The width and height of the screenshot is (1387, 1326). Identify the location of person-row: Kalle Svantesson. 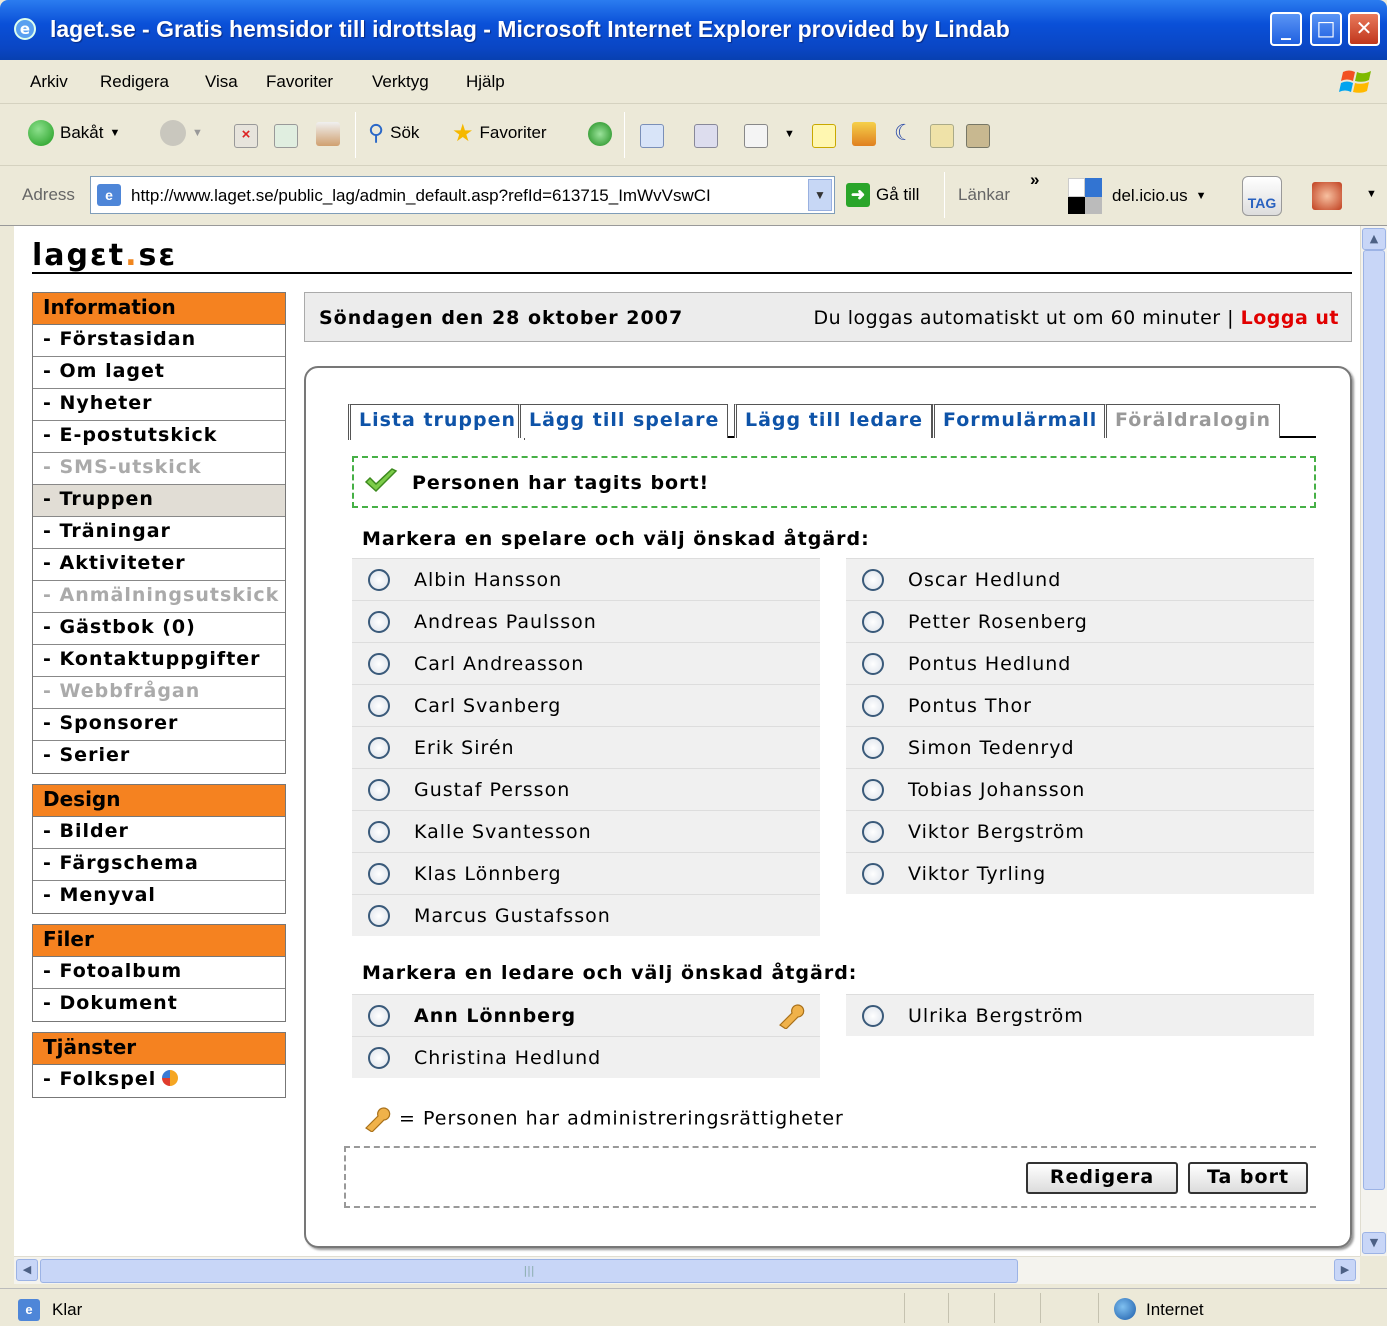
(586, 831).